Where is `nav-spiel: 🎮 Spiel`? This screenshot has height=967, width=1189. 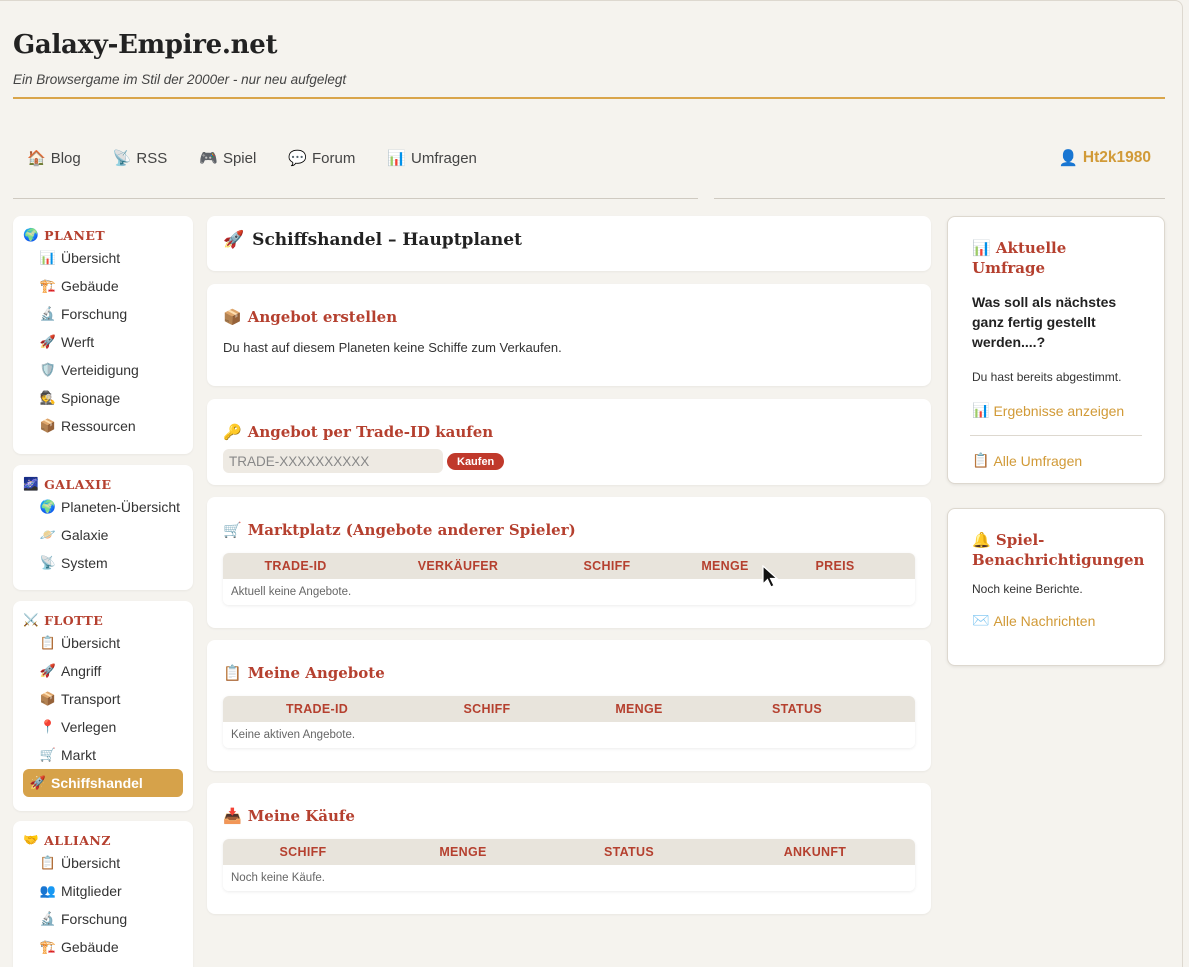 nav-spiel: 🎮 Spiel is located at coordinates (227, 158).